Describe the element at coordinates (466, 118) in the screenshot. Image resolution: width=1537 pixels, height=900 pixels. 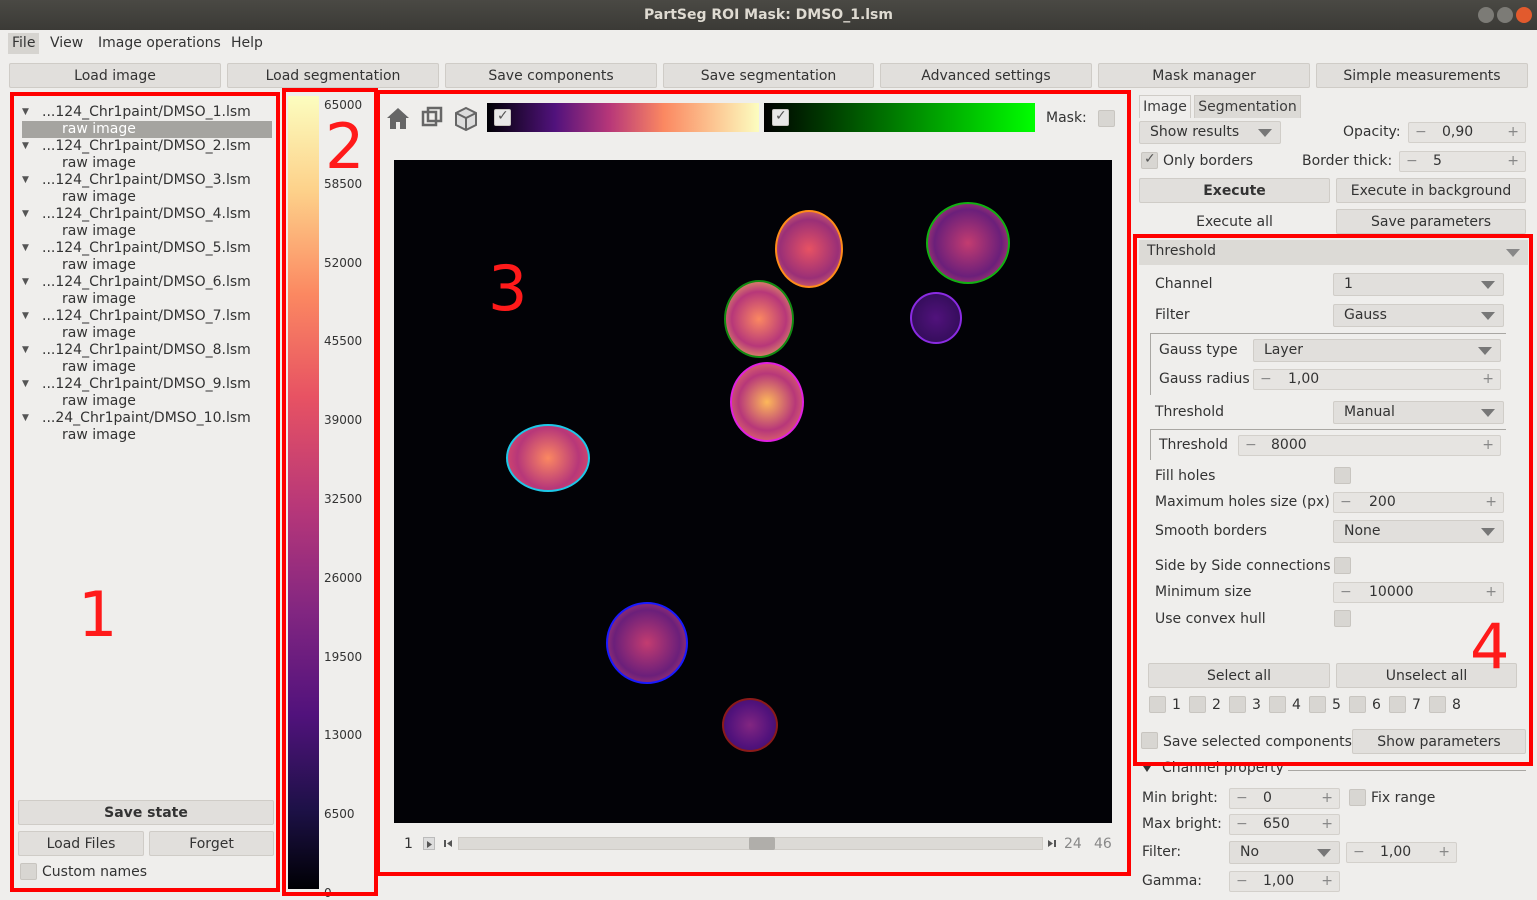
I see `cube-icon` at that location.